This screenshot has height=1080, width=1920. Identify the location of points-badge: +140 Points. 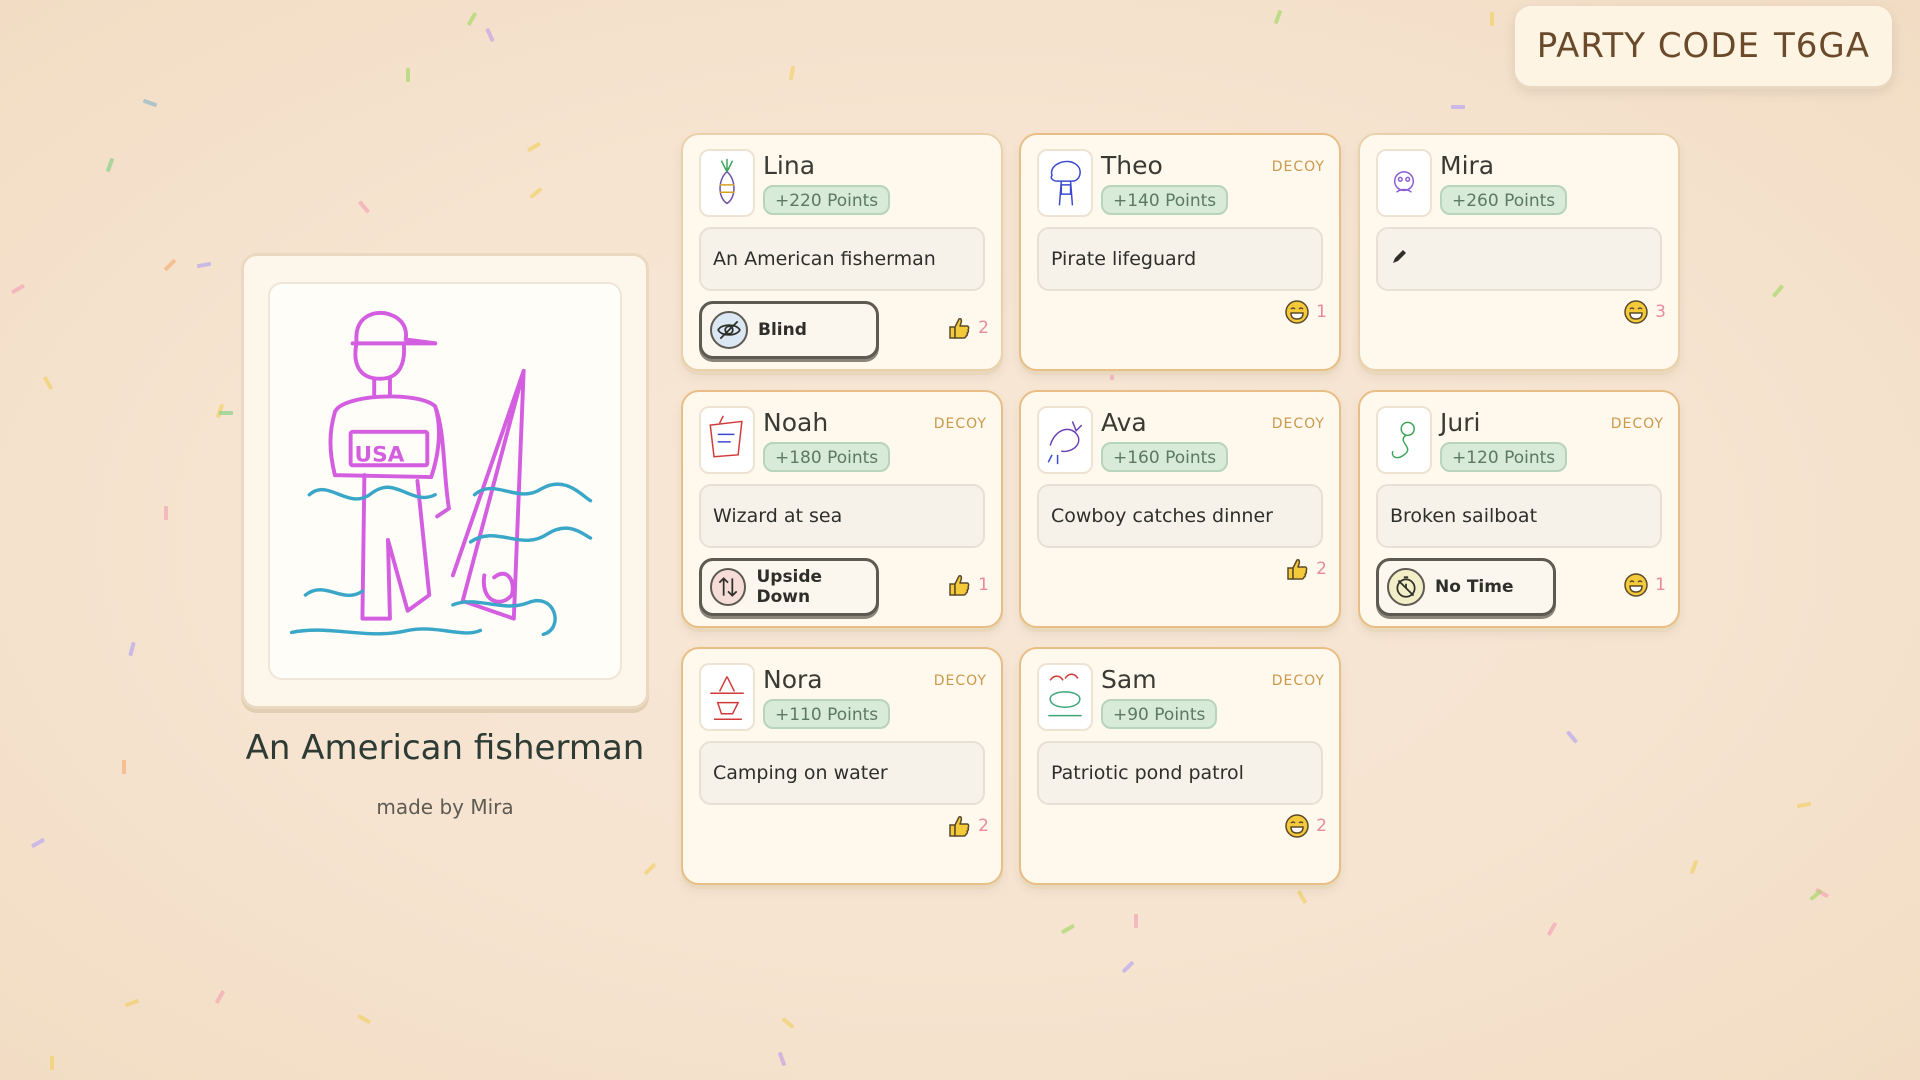
(1165, 200).